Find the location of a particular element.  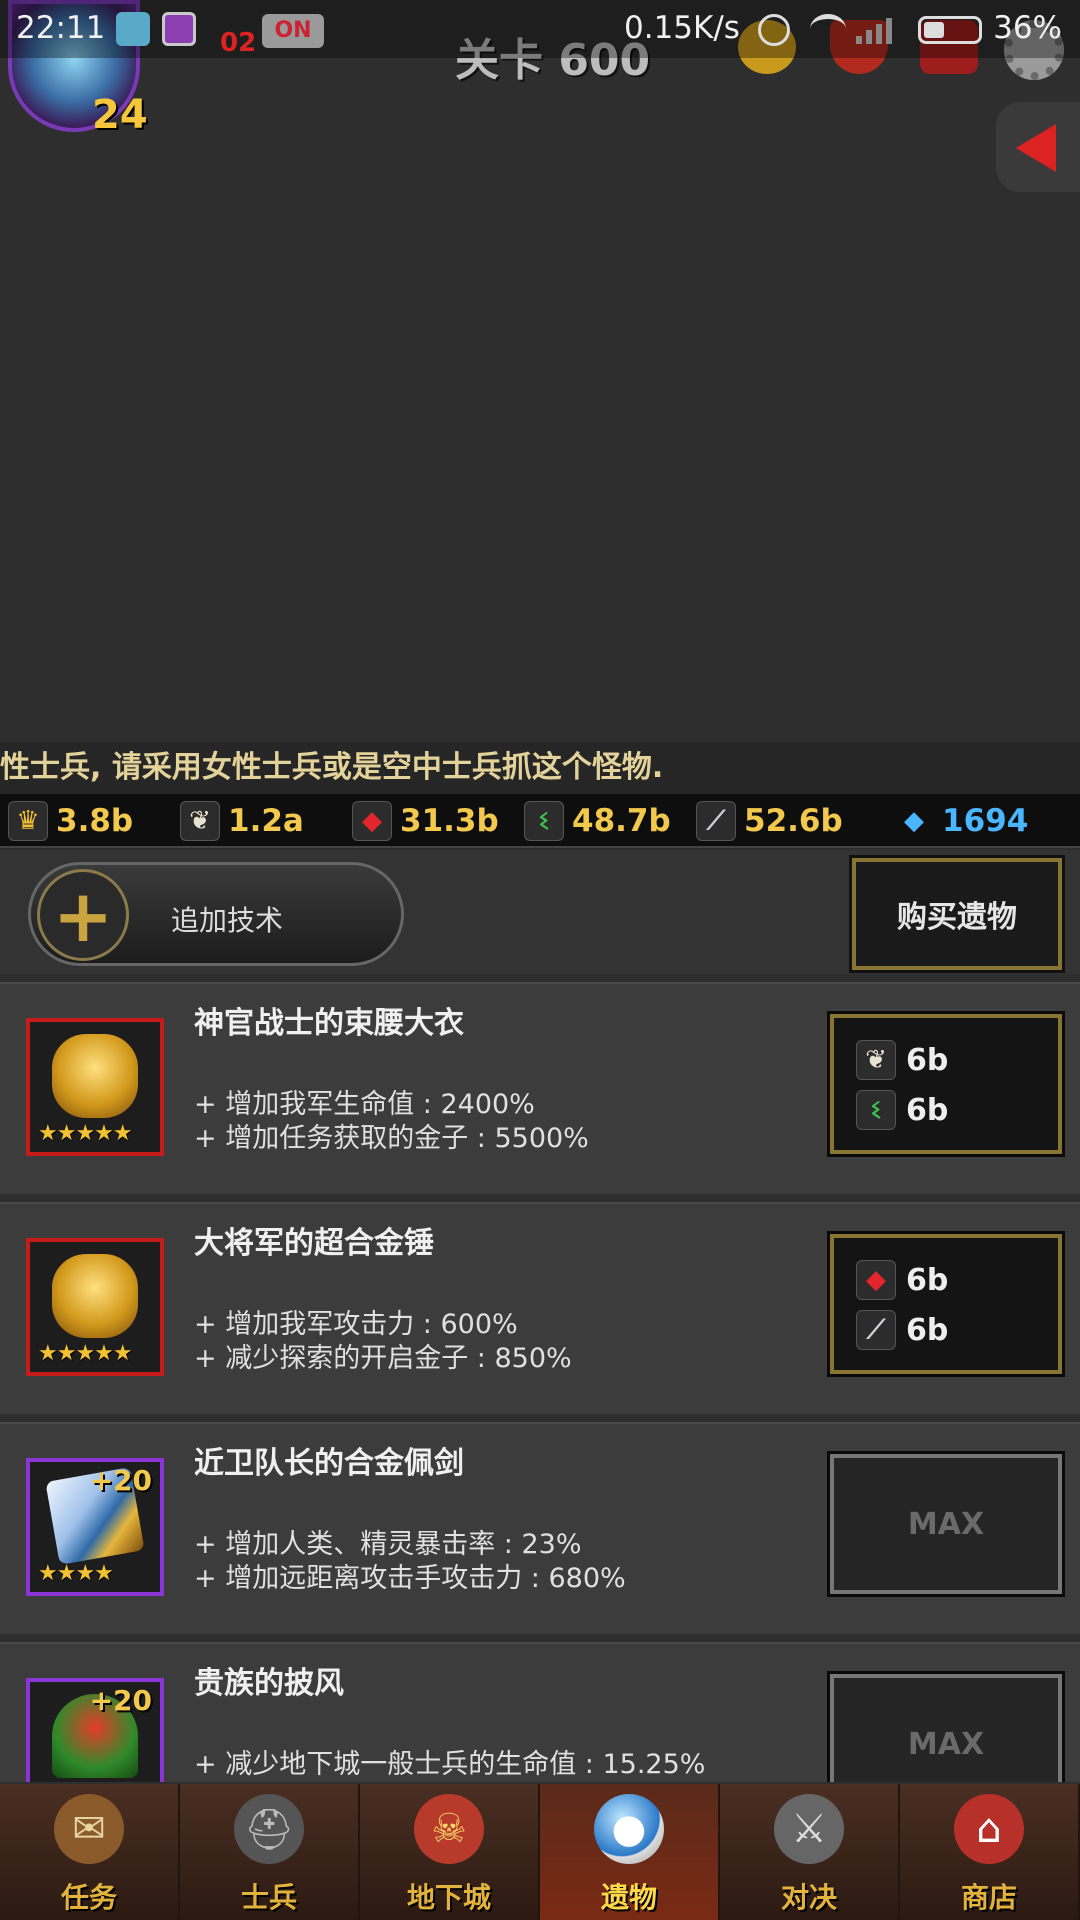

resource-value: 48.7b is located at coordinates (621, 821).